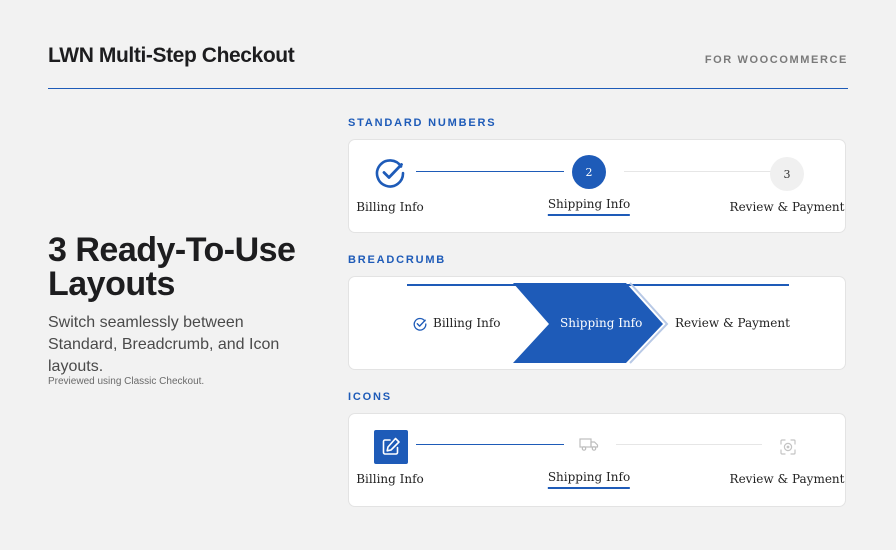 This screenshot has height=550, width=896. I want to click on section-label-standard: STANDARD NUMBERS, so click(422, 123).